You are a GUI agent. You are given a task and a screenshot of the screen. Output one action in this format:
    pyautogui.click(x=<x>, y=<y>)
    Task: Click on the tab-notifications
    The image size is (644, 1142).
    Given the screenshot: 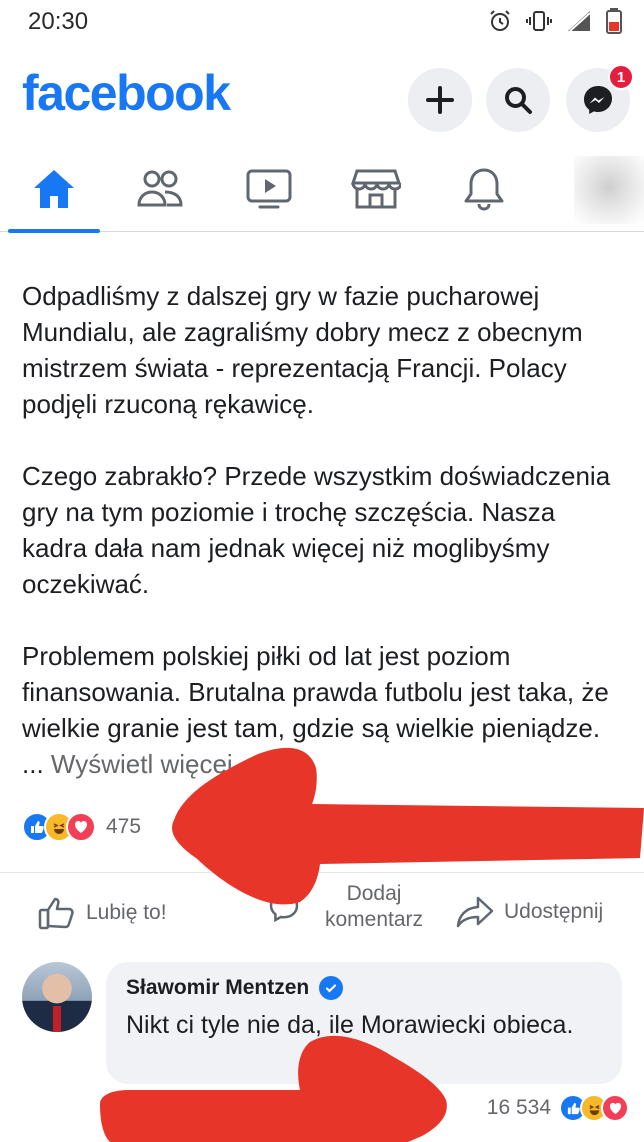 What is the action you would take?
    pyautogui.click(x=484, y=189)
    